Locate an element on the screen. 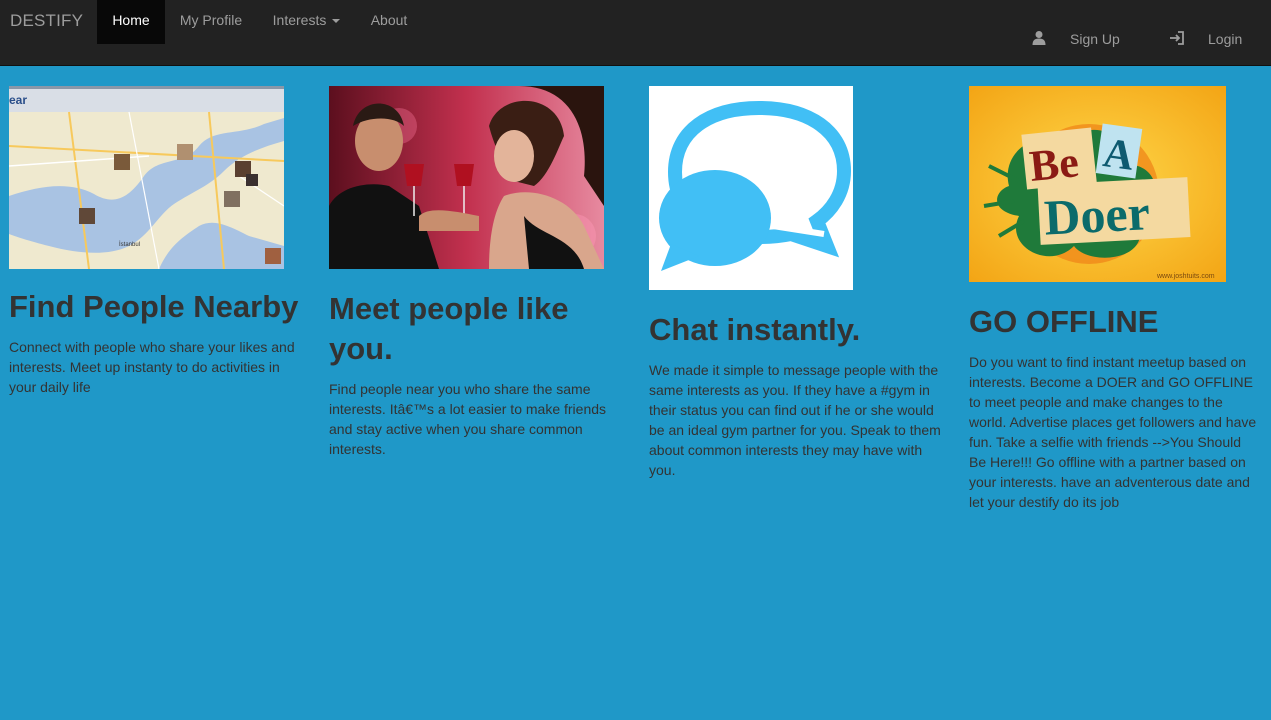 Image resolution: width=1271 pixels, height=720 pixels. nav-home-label: Home is located at coordinates (131, 20).